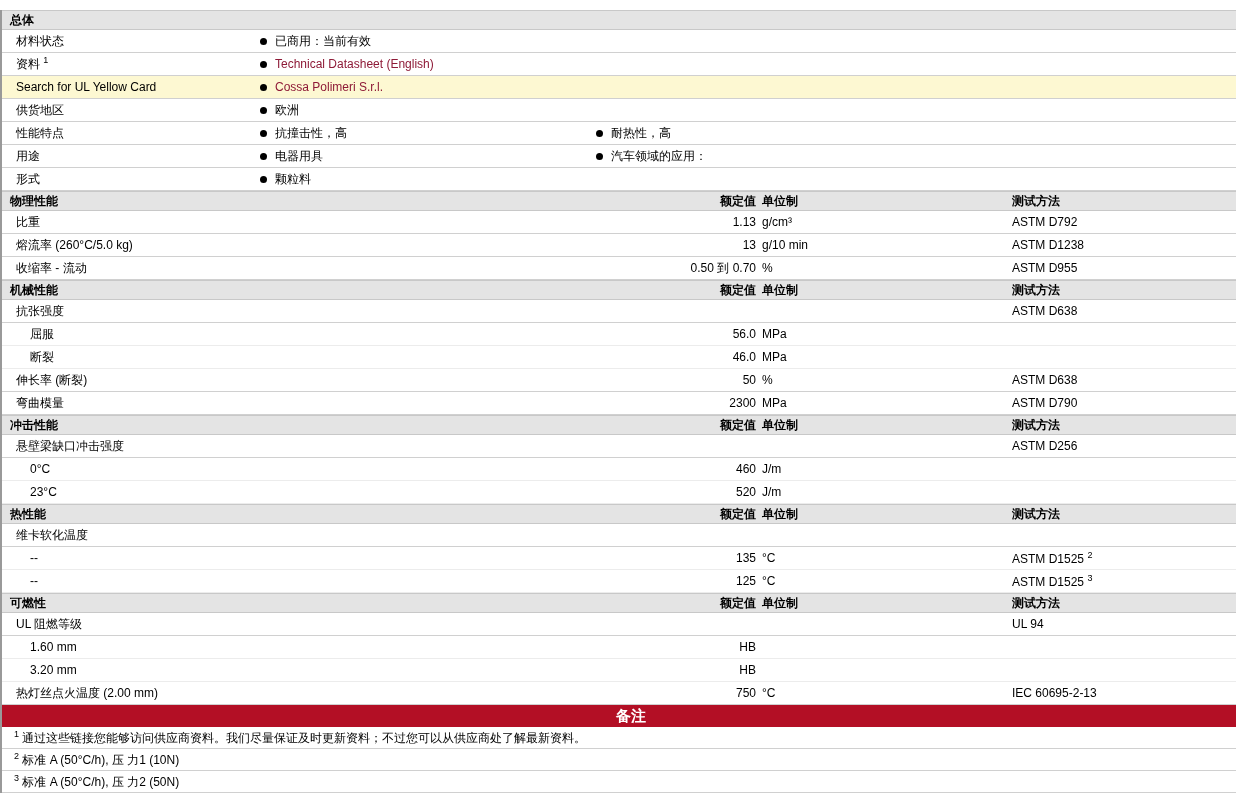 This screenshot has height=794, width=1236. I want to click on section-title: 机械性能, so click(34, 290).